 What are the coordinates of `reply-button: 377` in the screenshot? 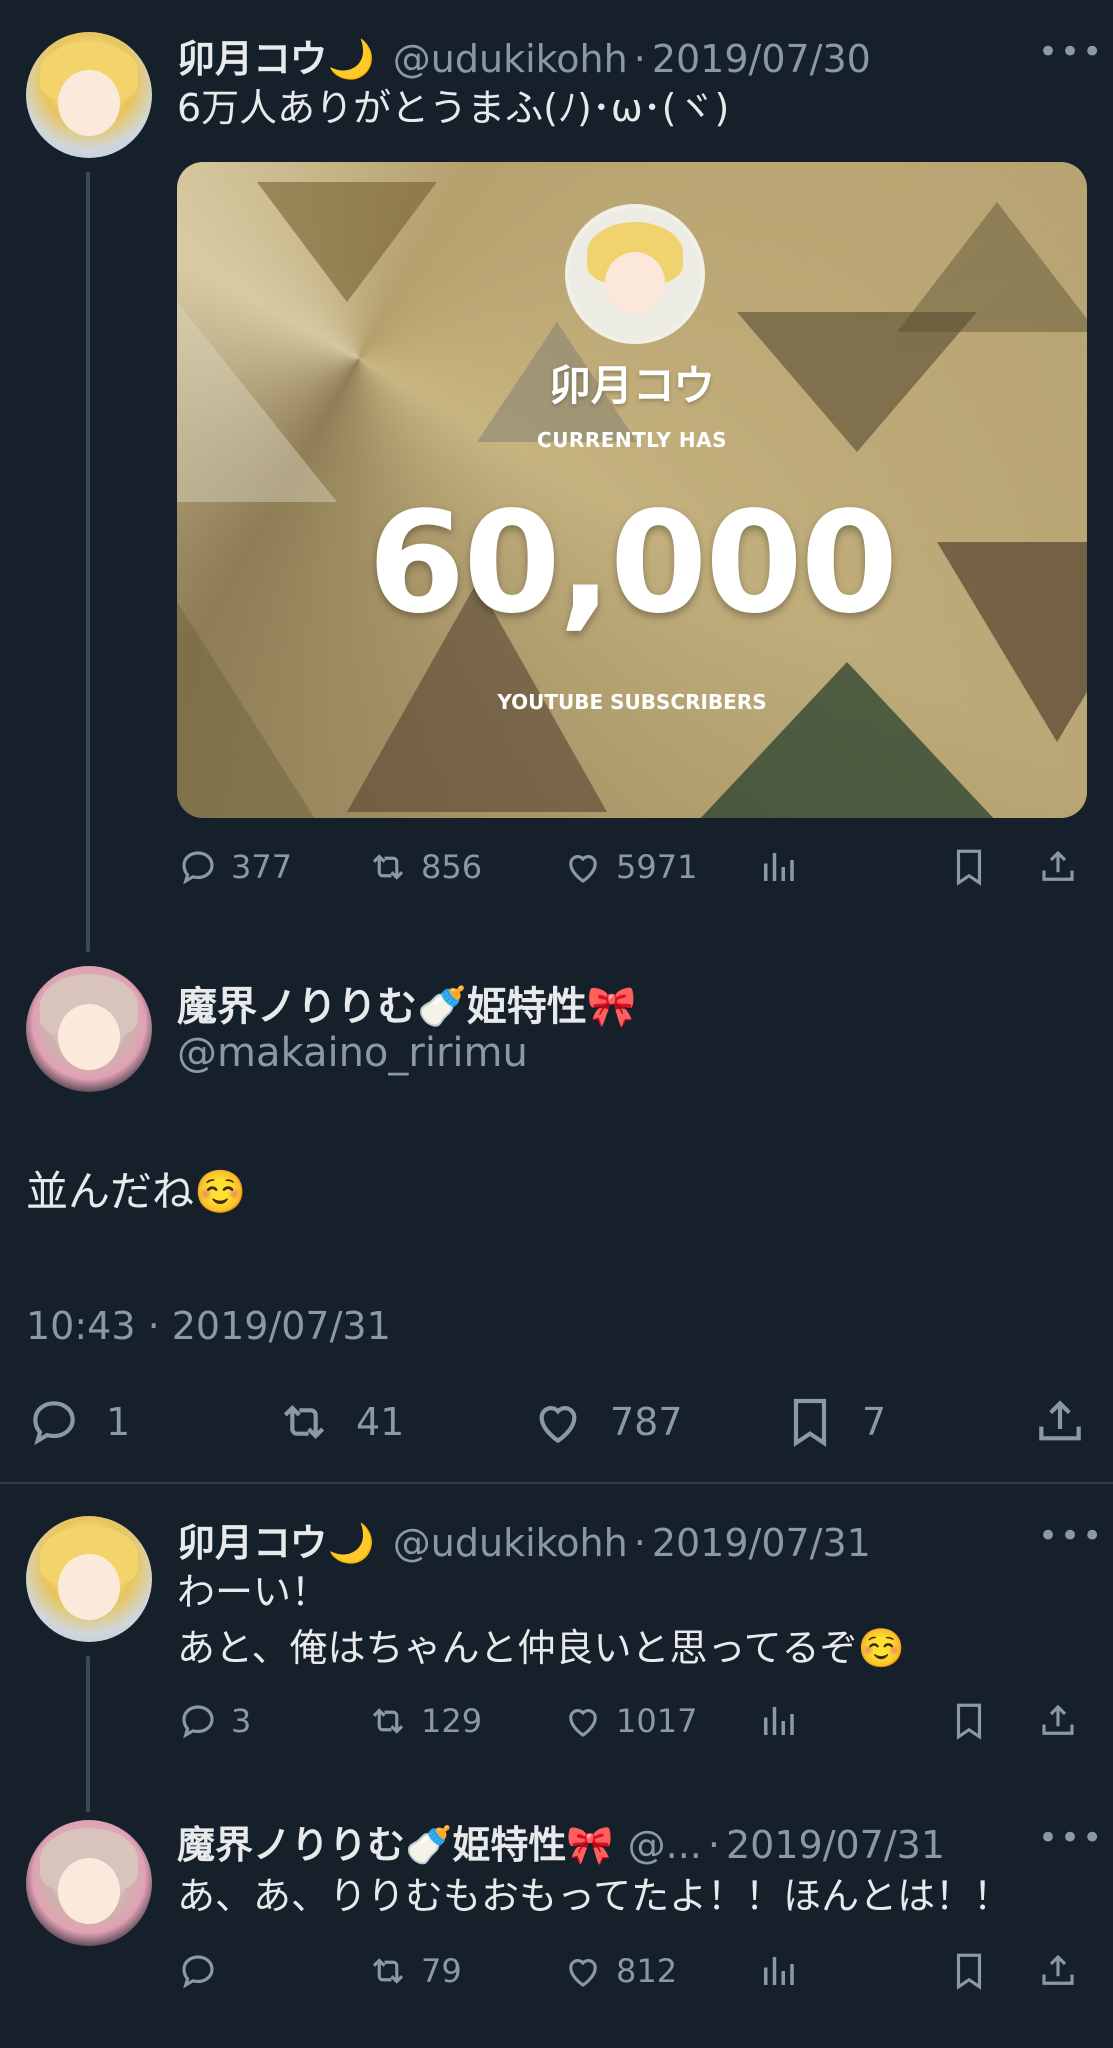 It's located at (234, 867).